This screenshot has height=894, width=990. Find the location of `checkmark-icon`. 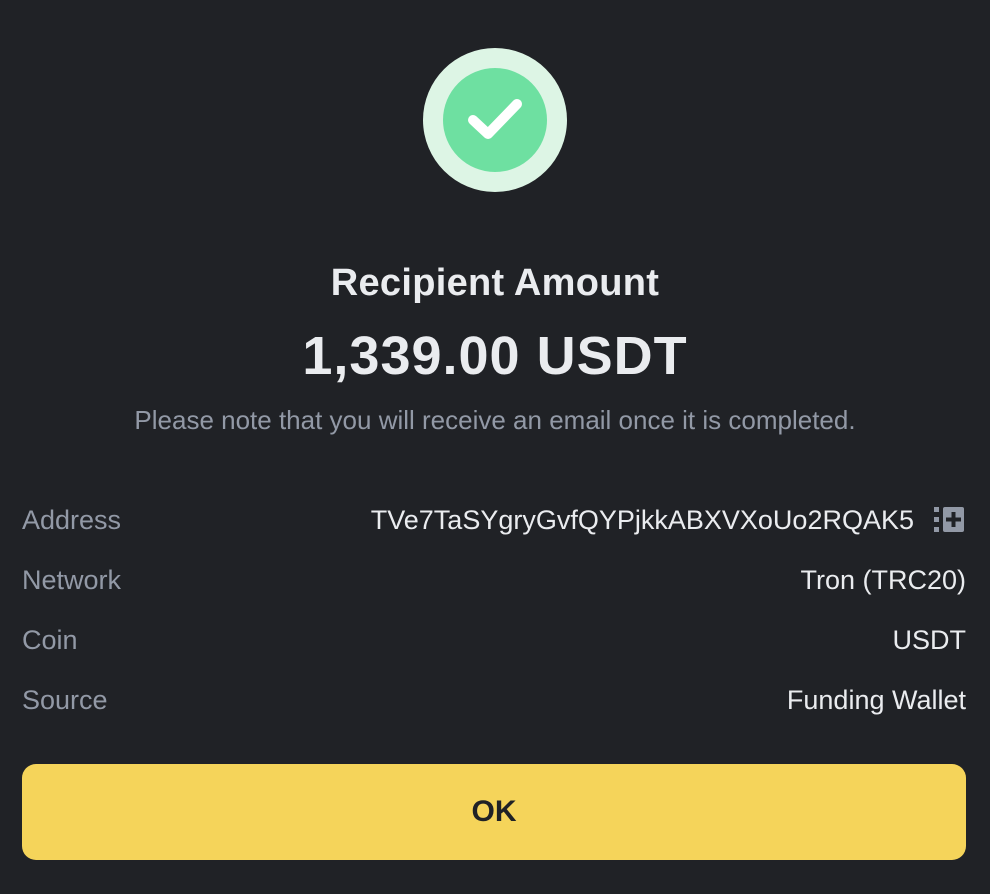

checkmark-icon is located at coordinates (495, 119).